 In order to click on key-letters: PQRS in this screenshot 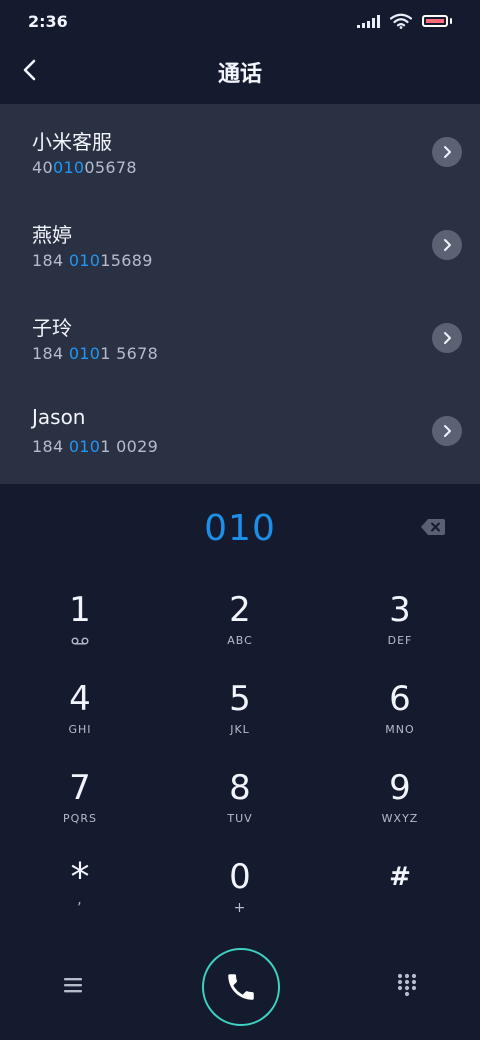, I will do `click(80, 818)`.